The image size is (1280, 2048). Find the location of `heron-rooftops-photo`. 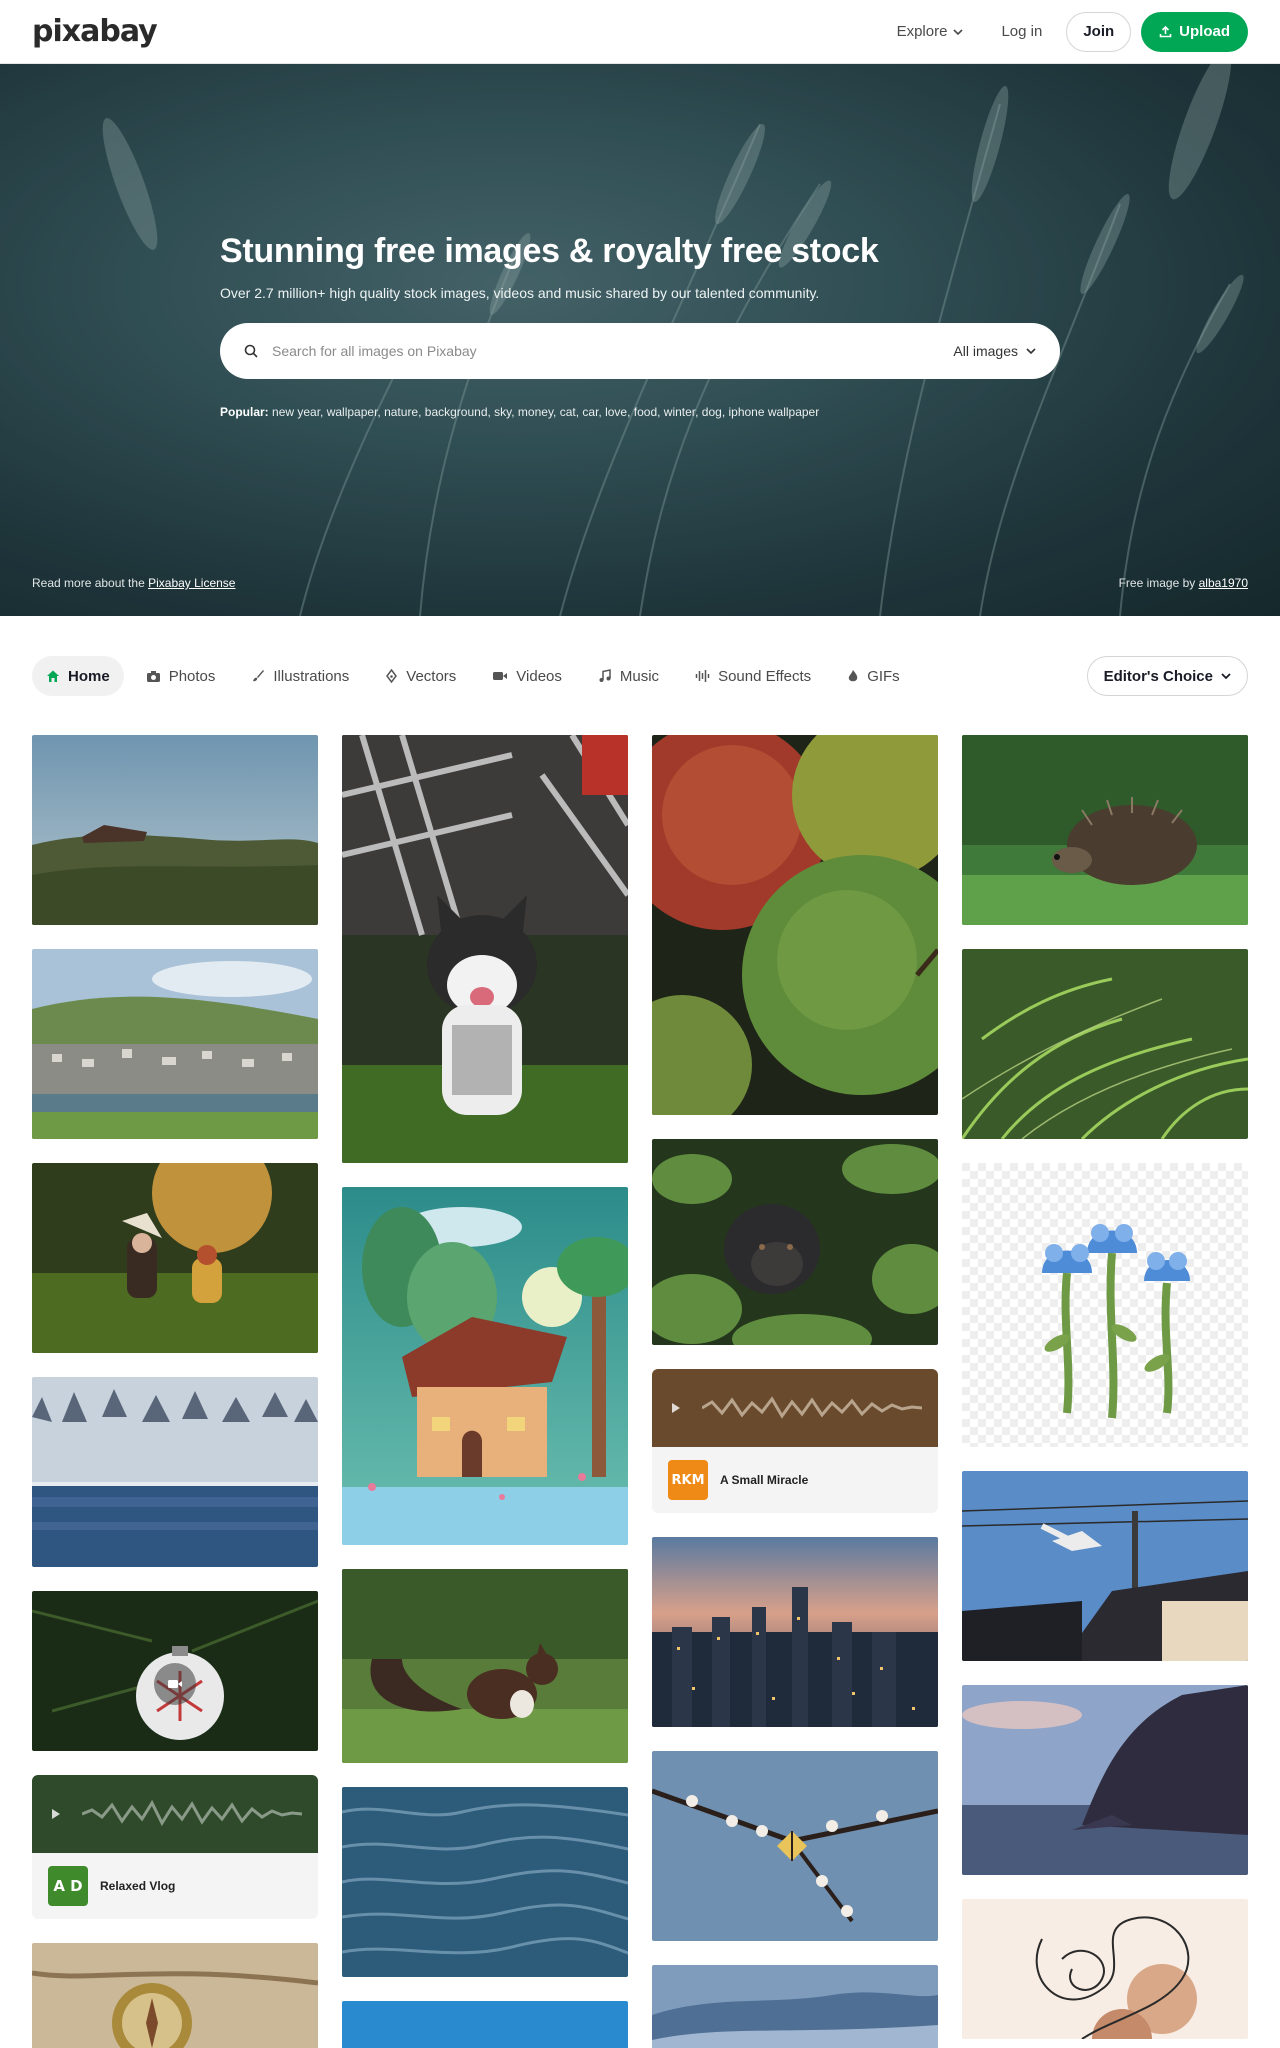

heron-rooftops-photo is located at coordinates (1105, 1566).